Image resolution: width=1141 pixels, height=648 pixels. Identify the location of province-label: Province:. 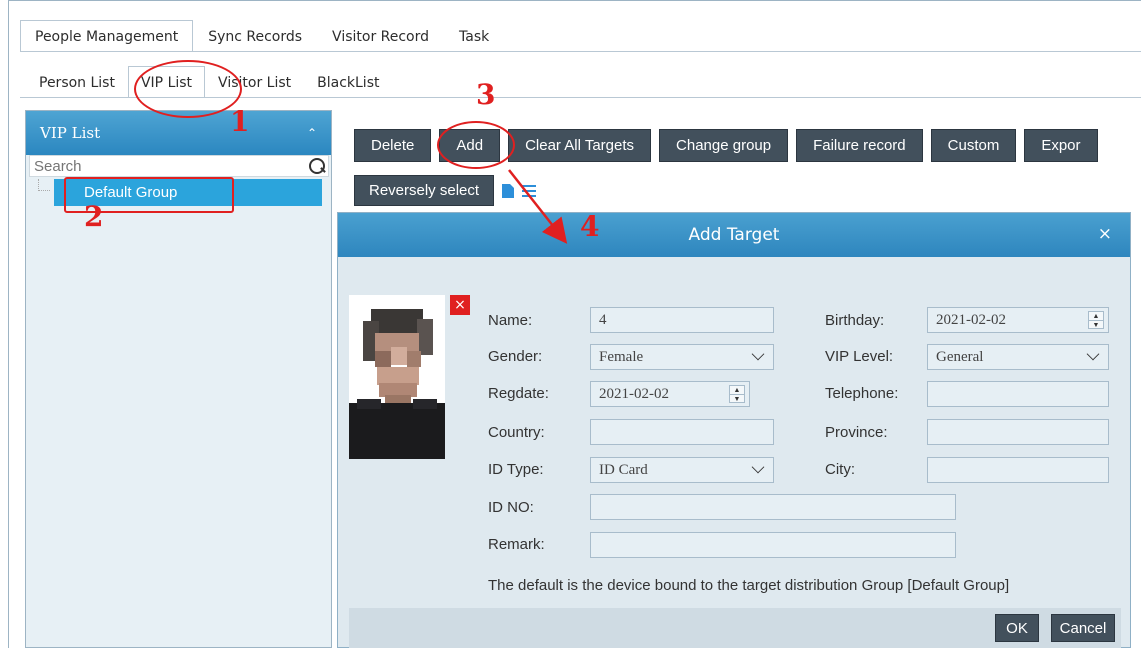
(856, 432).